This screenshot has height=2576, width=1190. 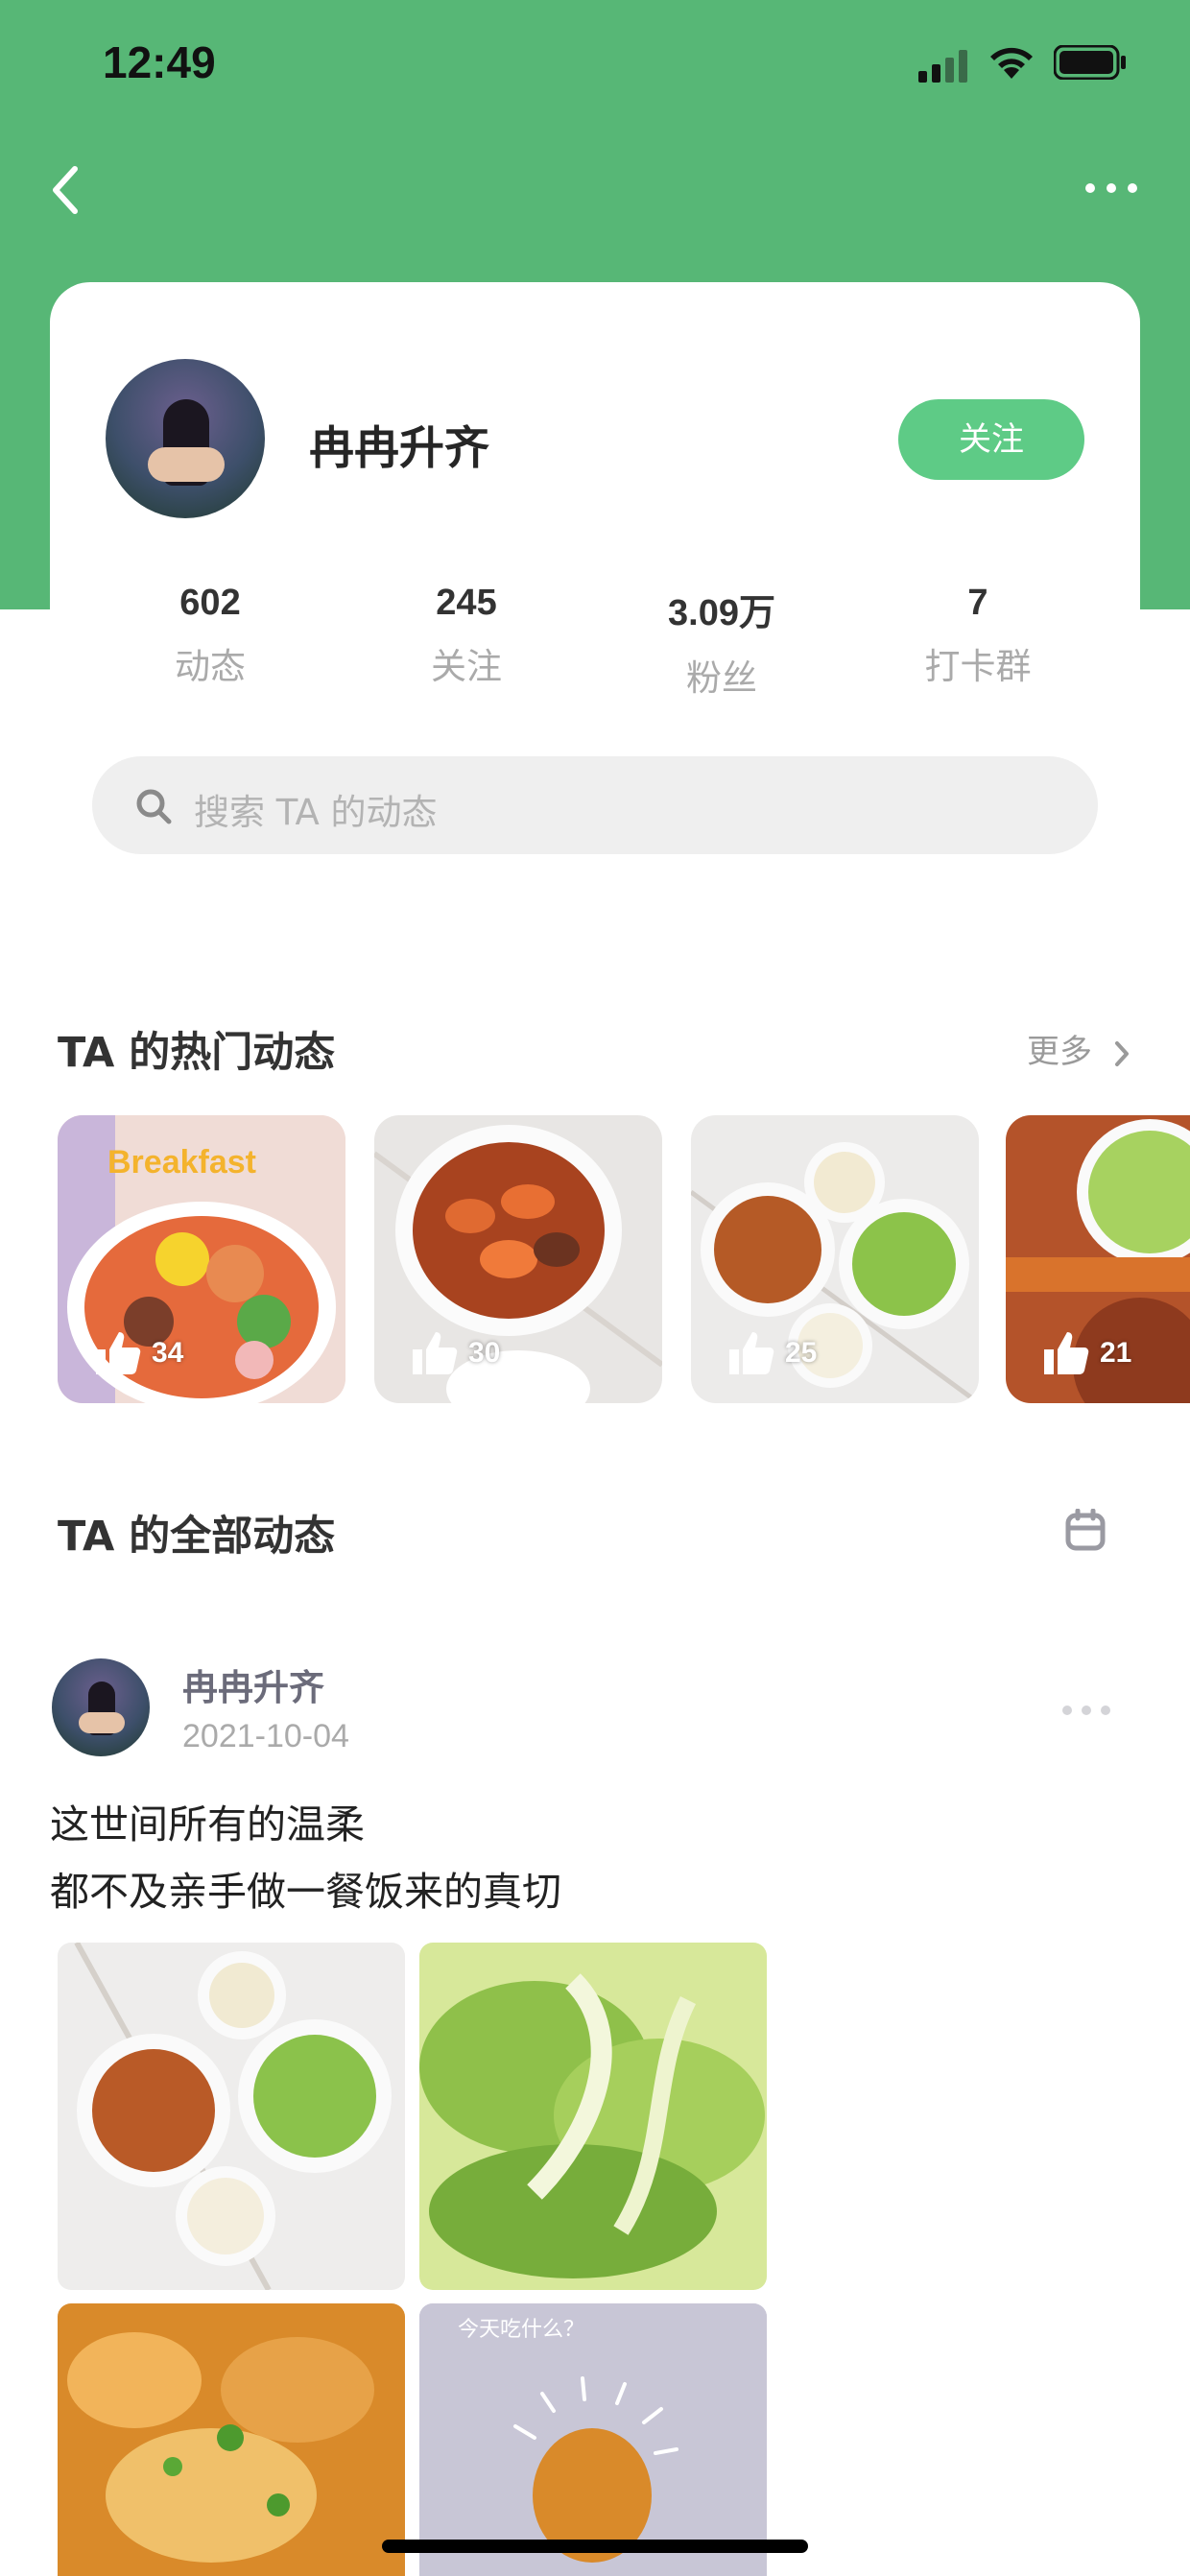 What do you see at coordinates (595, 805) in the screenshot?
I see `search-input: 搜索 TA 的动态` at bounding box center [595, 805].